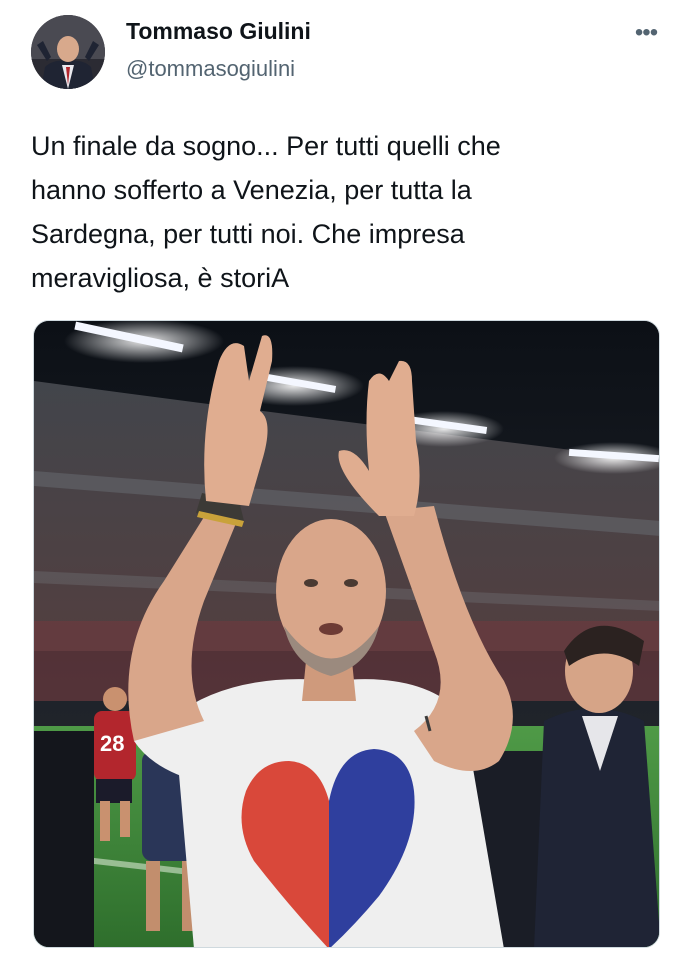  Describe the element at coordinates (218, 31) in the screenshot. I see `author-display-name: Tommaso Giulini` at that location.